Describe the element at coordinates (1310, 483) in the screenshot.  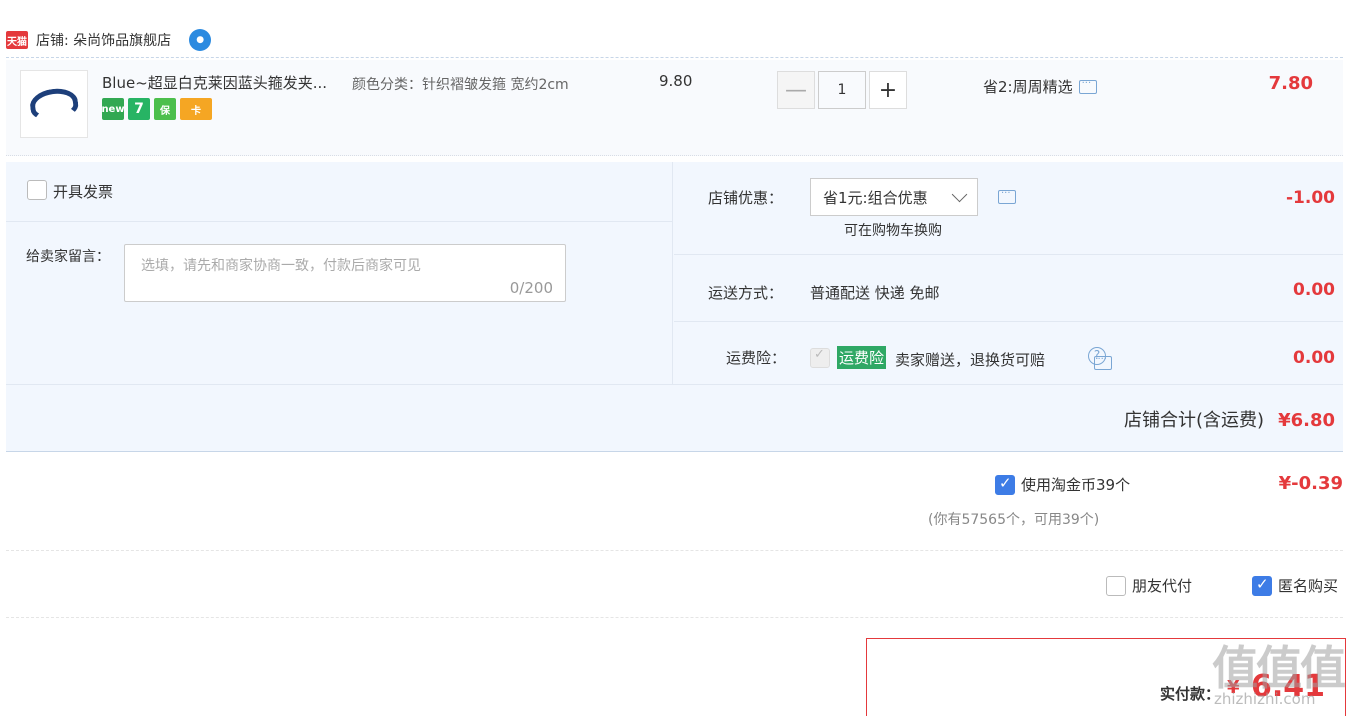
I see `coin-amount: ¥-0.39` at that location.